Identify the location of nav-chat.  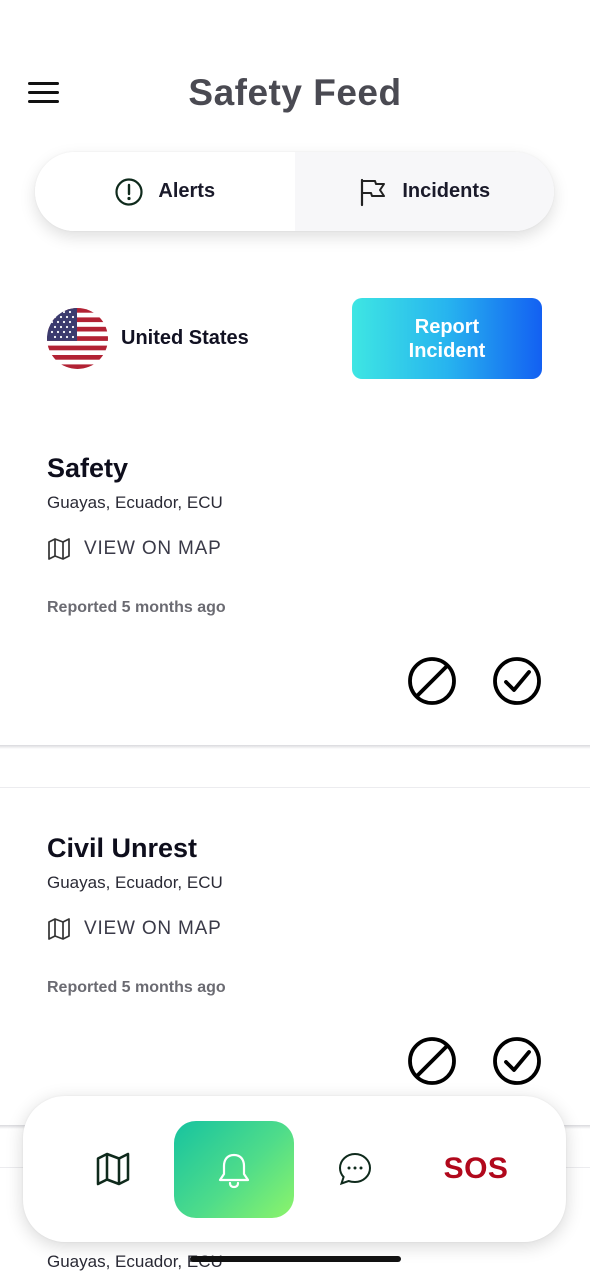
(355, 1169).